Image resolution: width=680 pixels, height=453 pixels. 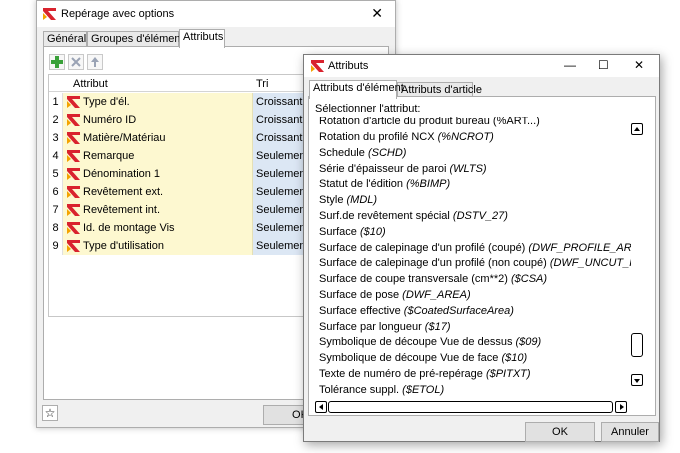 What do you see at coordinates (637, 380) in the screenshot?
I see `scroll-down-button` at bounding box center [637, 380].